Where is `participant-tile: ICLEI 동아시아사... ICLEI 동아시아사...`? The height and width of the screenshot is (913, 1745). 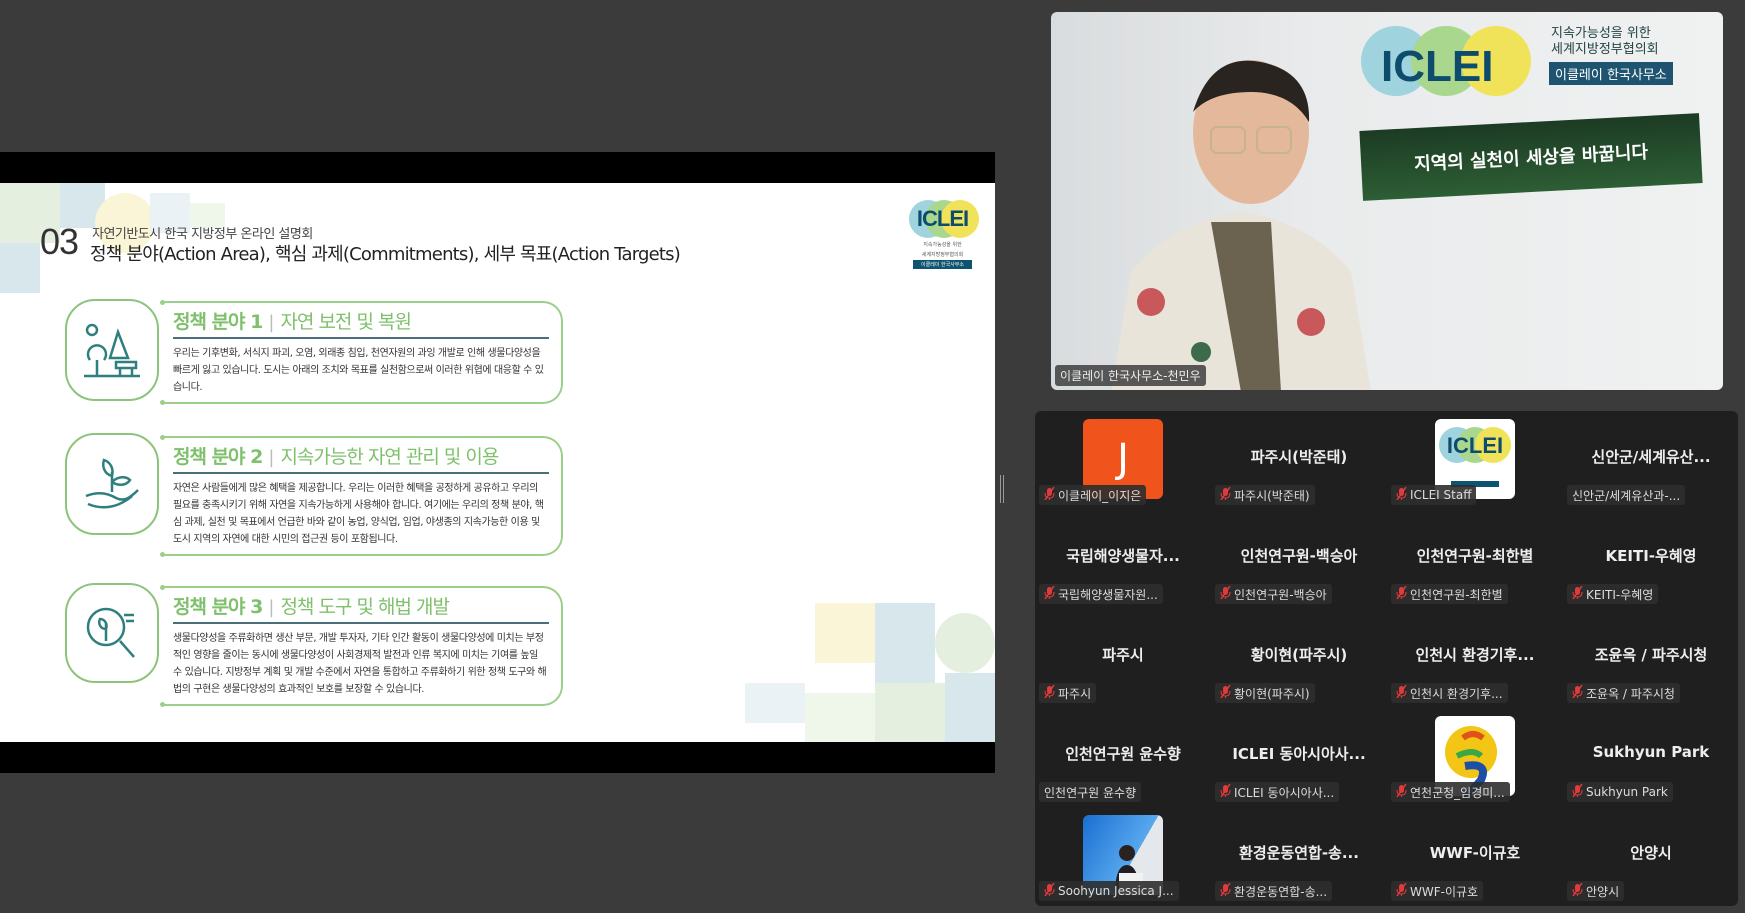 participant-tile: ICLEI 동아시아사... ICLEI 동아시아사... is located at coordinates (1299, 757).